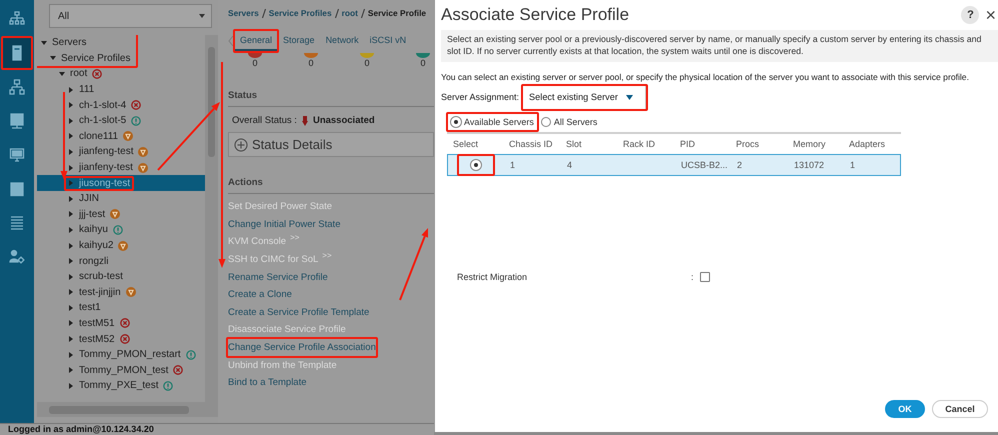 This screenshot has height=435, width=998. I want to click on section-heading: Actions, so click(331, 185).